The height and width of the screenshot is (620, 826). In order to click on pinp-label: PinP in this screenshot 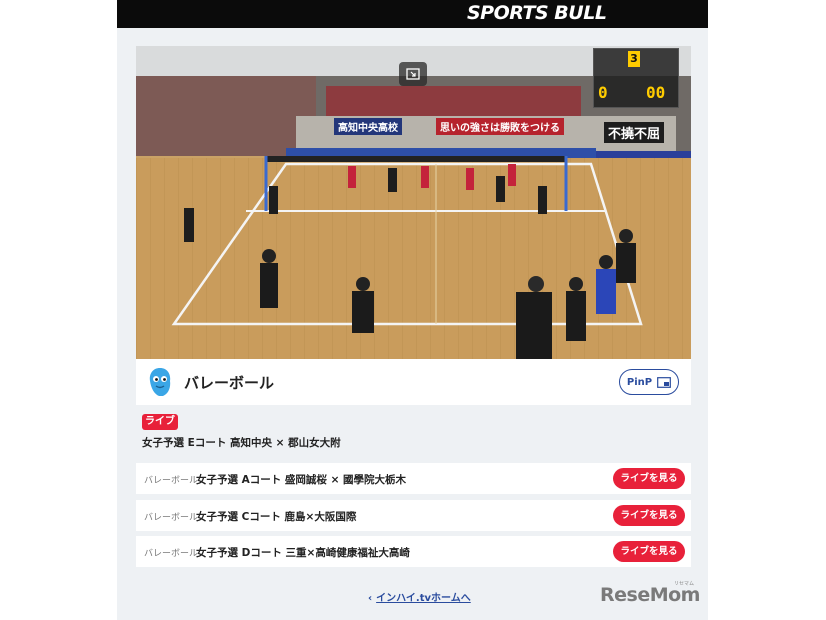, I will do `click(639, 382)`.